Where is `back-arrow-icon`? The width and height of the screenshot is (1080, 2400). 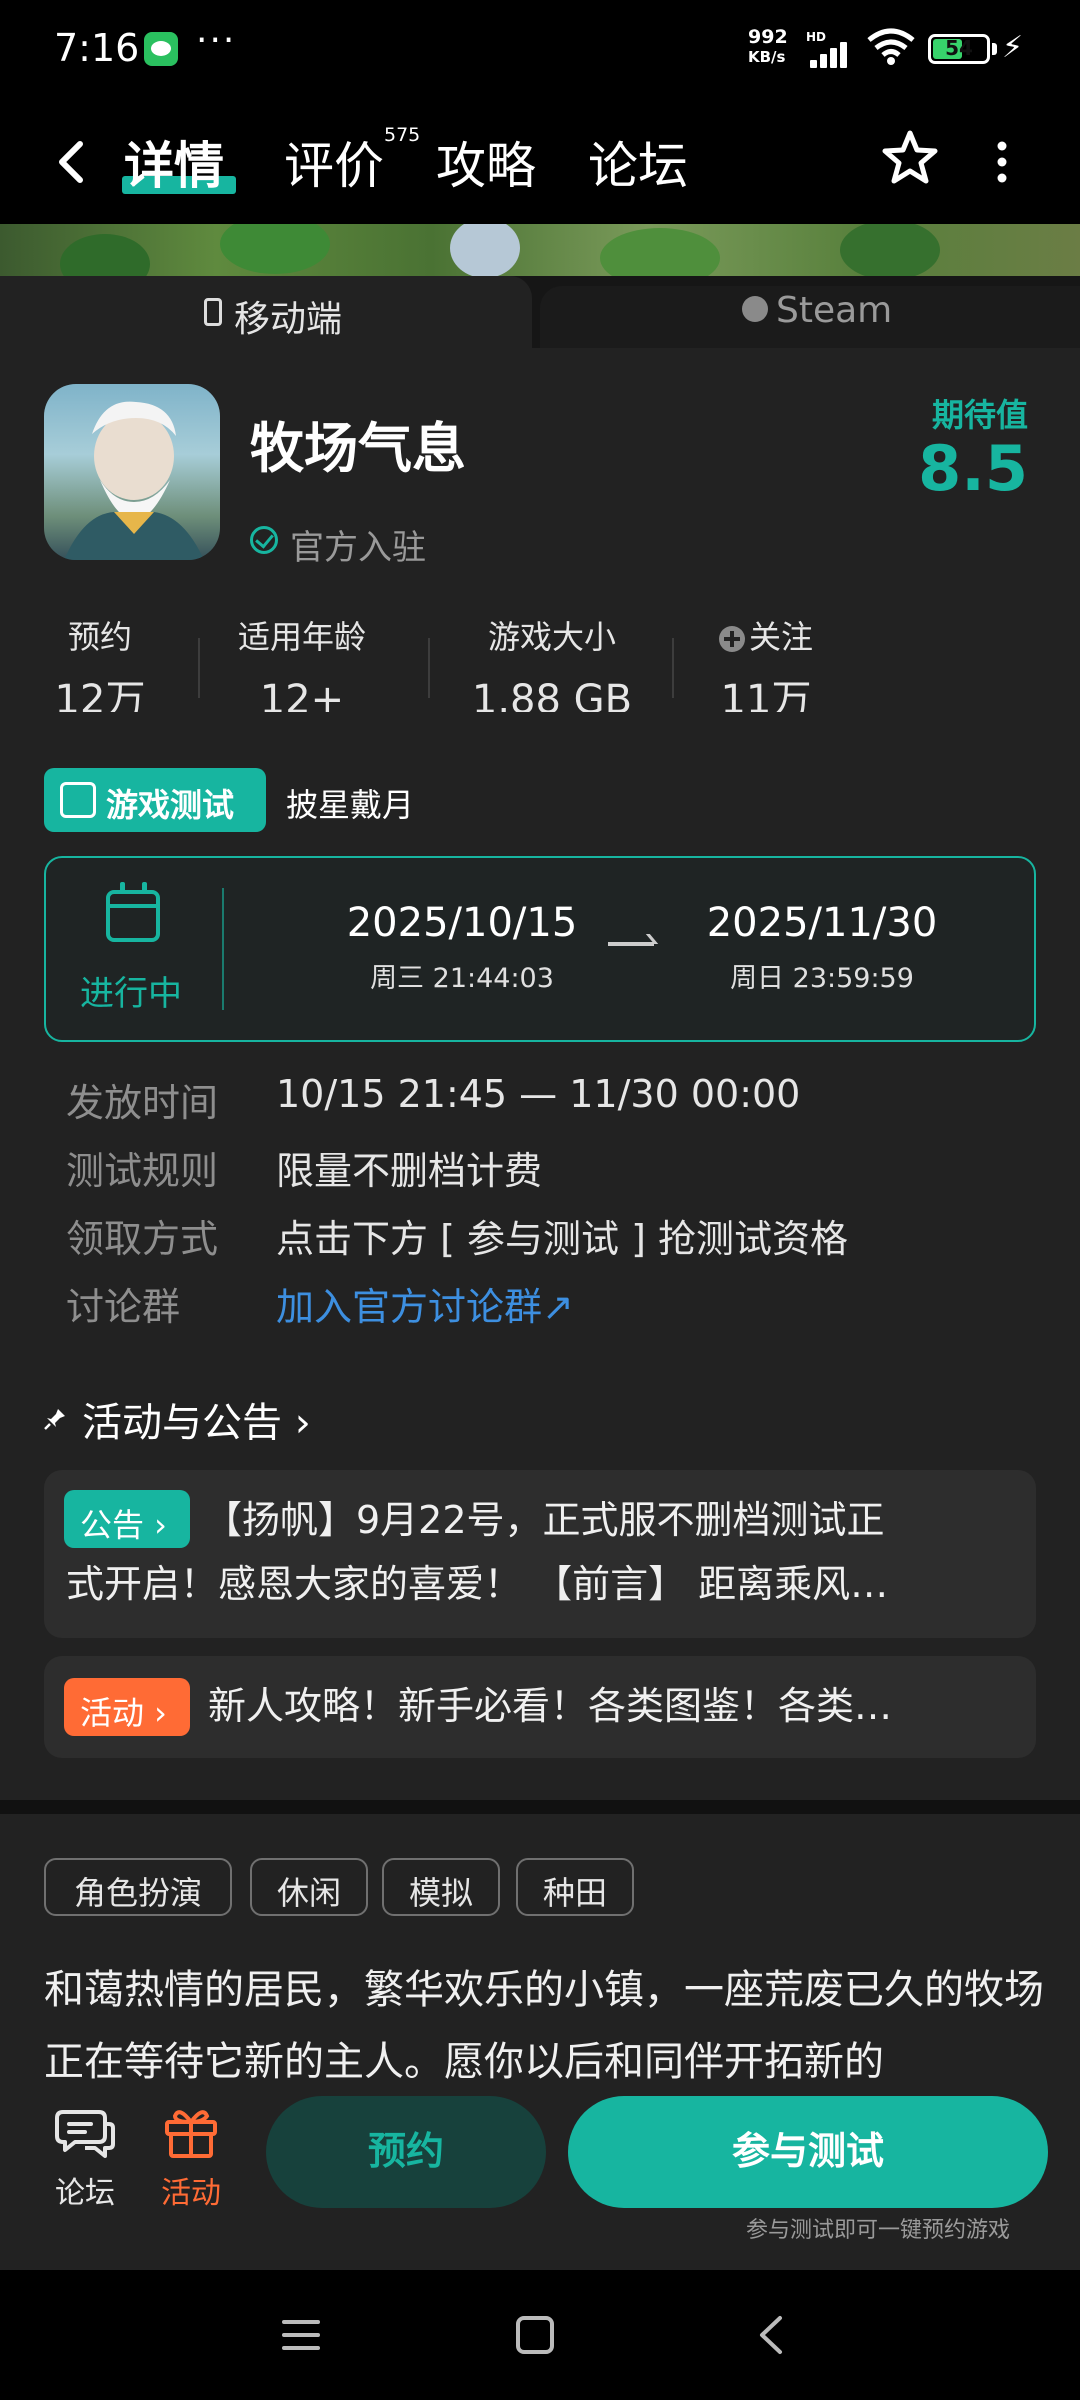
back-arrow-icon is located at coordinates (72, 162).